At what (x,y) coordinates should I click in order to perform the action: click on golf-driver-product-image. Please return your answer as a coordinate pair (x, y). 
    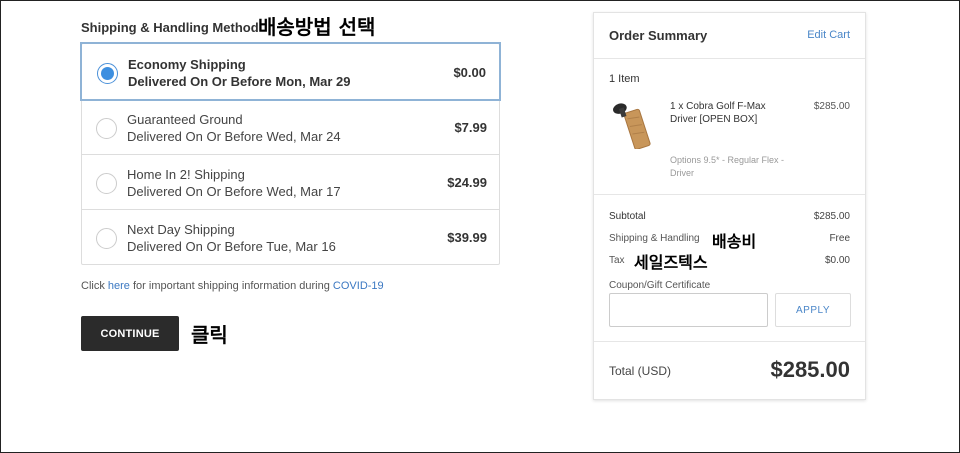
    Looking at the image, I should click on (632, 126).